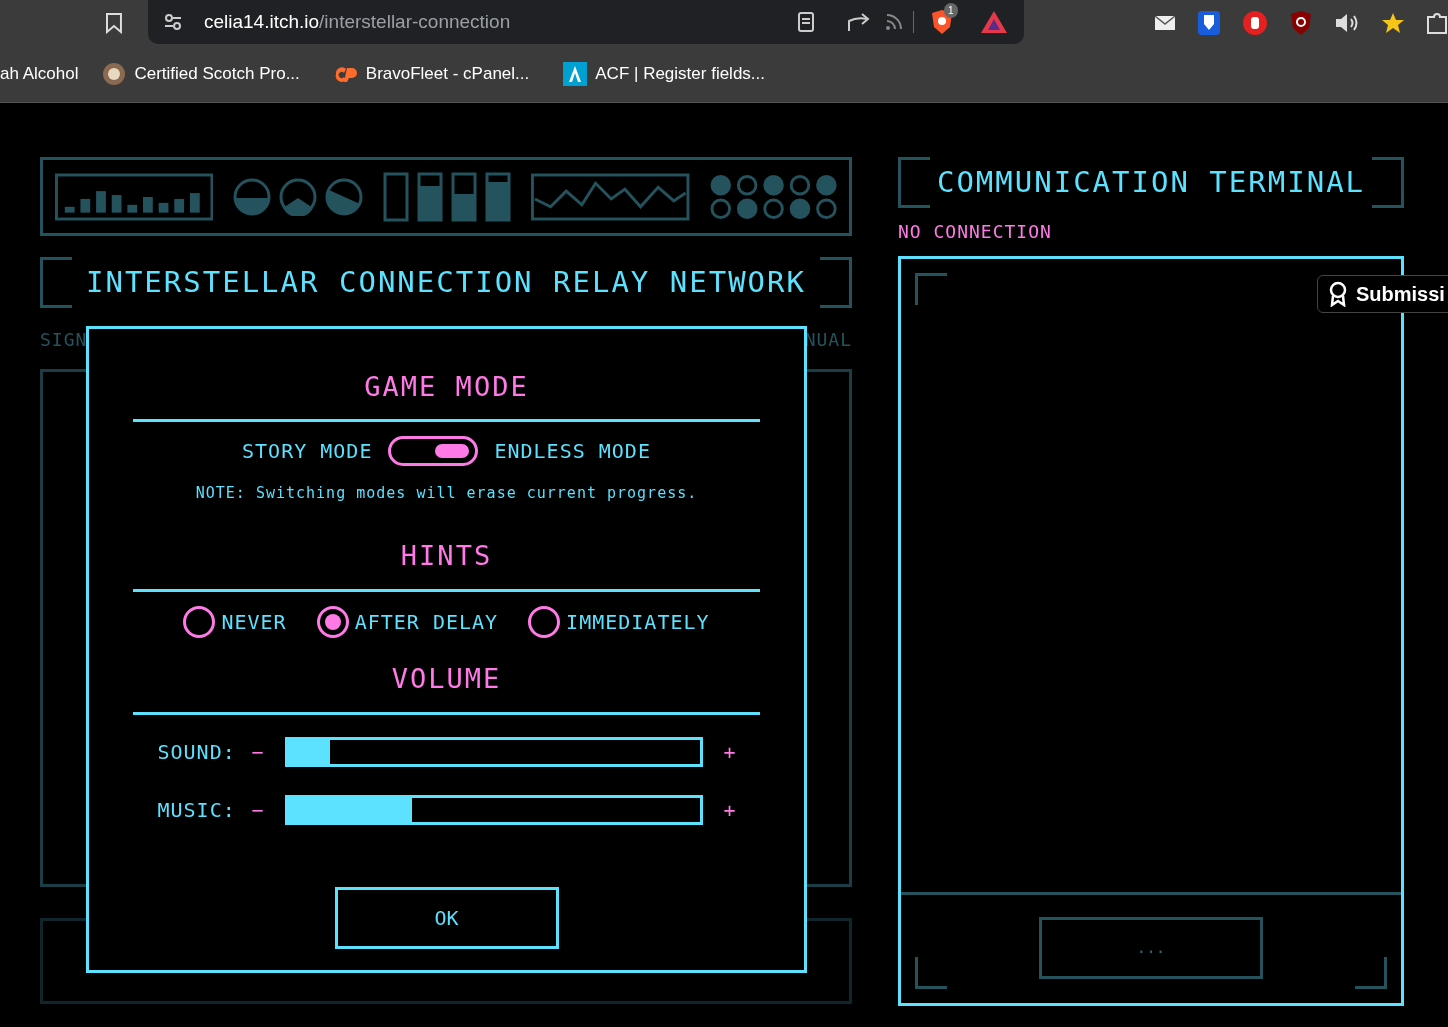  What do you see at coordinates (134, 196) in the screenshot?
I see `bar-graph-icon` at bounding box center [134, 196].